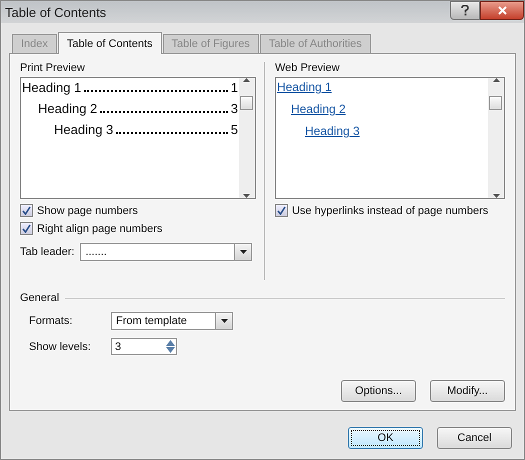  I want to click on help-button, so click(465, 10).